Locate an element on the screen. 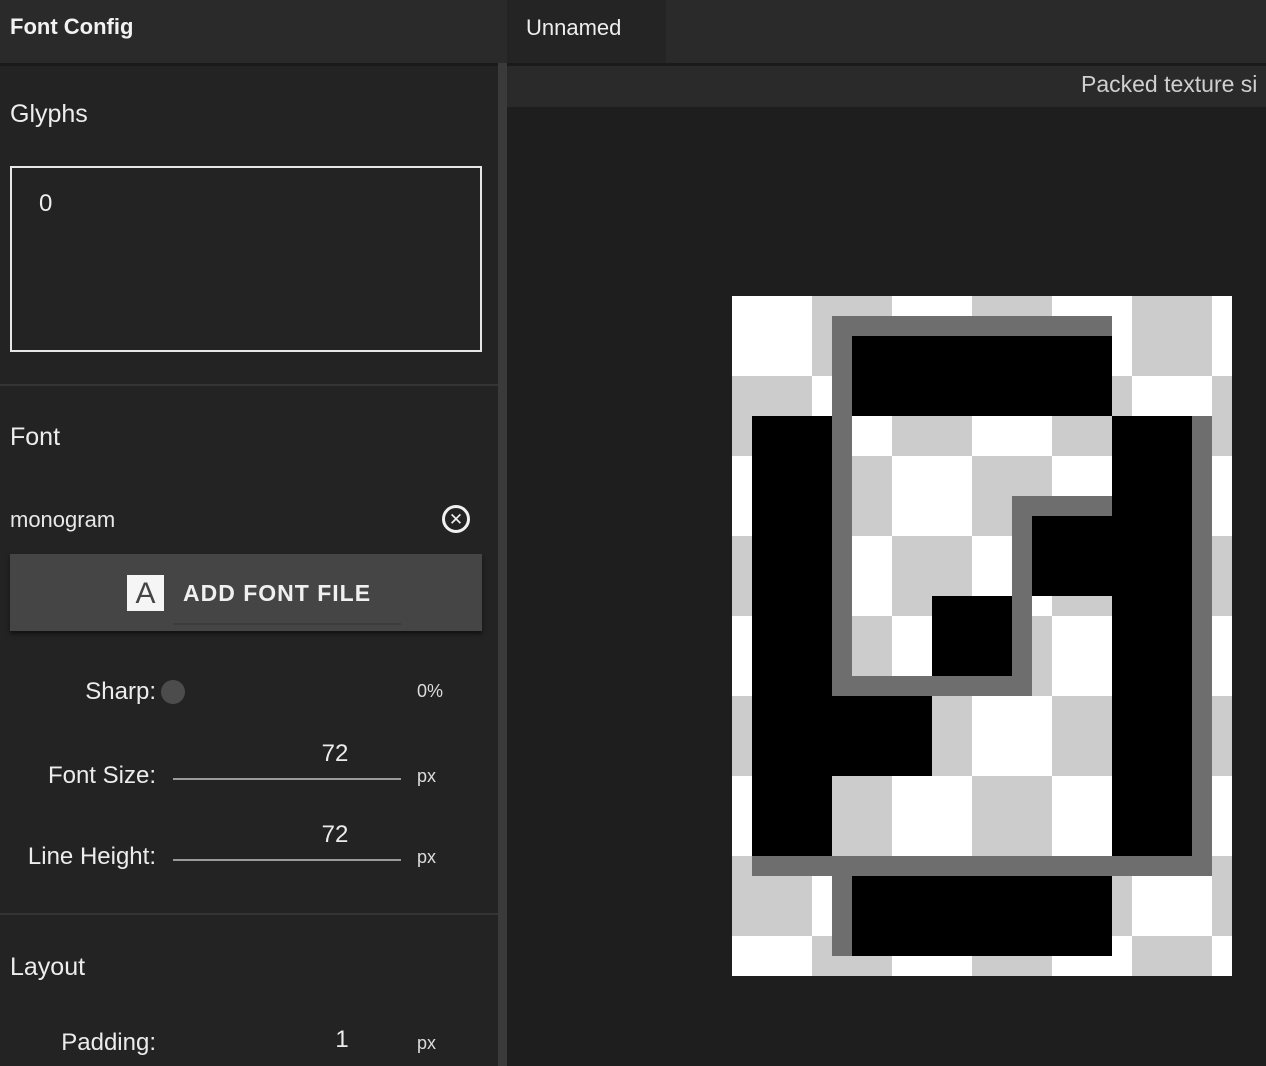  font-file-icon: A is located at coordinates (145, 593).